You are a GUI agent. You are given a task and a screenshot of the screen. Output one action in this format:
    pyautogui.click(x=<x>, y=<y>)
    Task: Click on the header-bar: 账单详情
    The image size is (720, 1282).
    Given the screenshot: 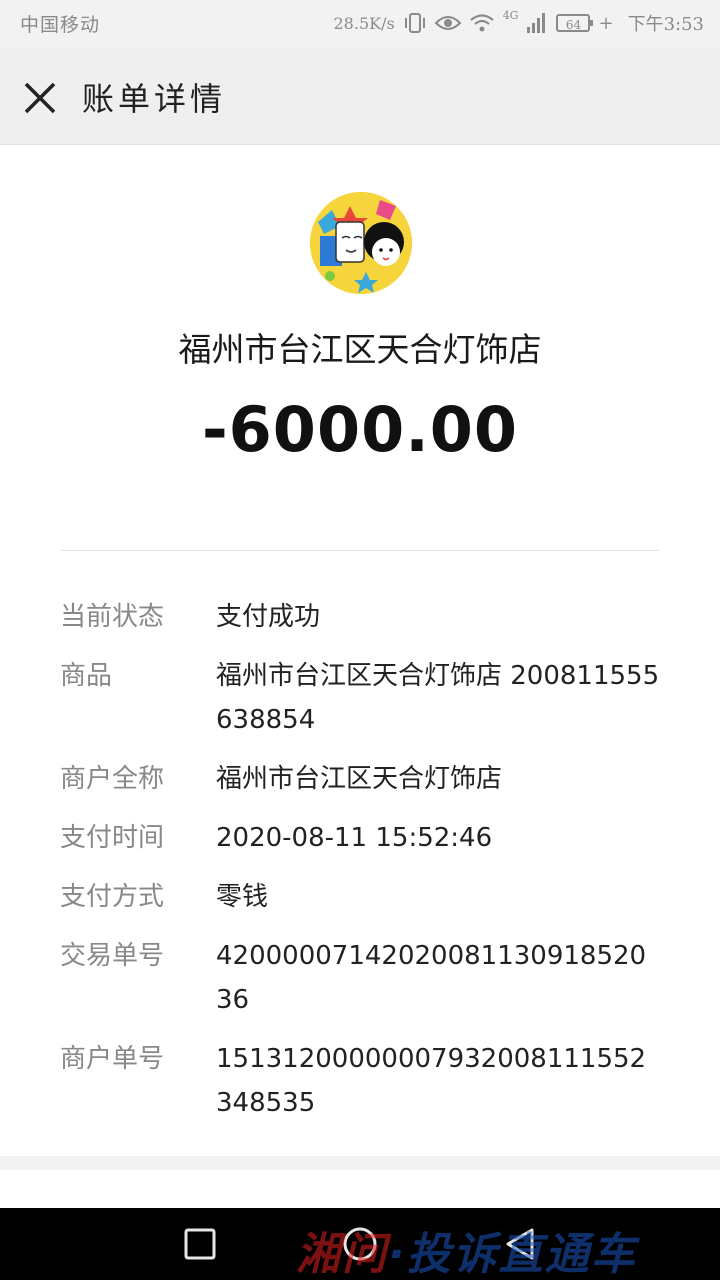 What is the action you would take?
    pyautogui.click(x=360, y=96)
    